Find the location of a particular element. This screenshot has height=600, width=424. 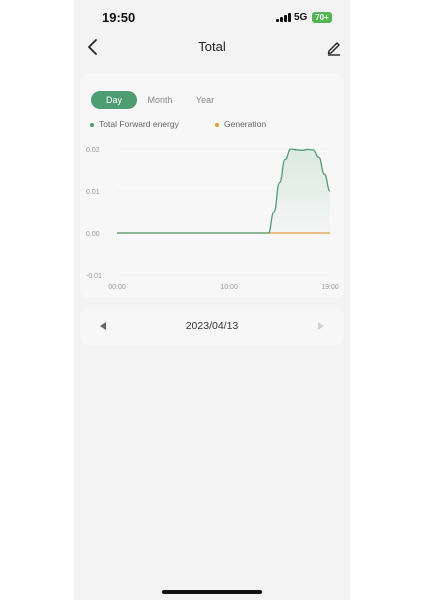

page-header: Total is located at coordinates (212, 47).